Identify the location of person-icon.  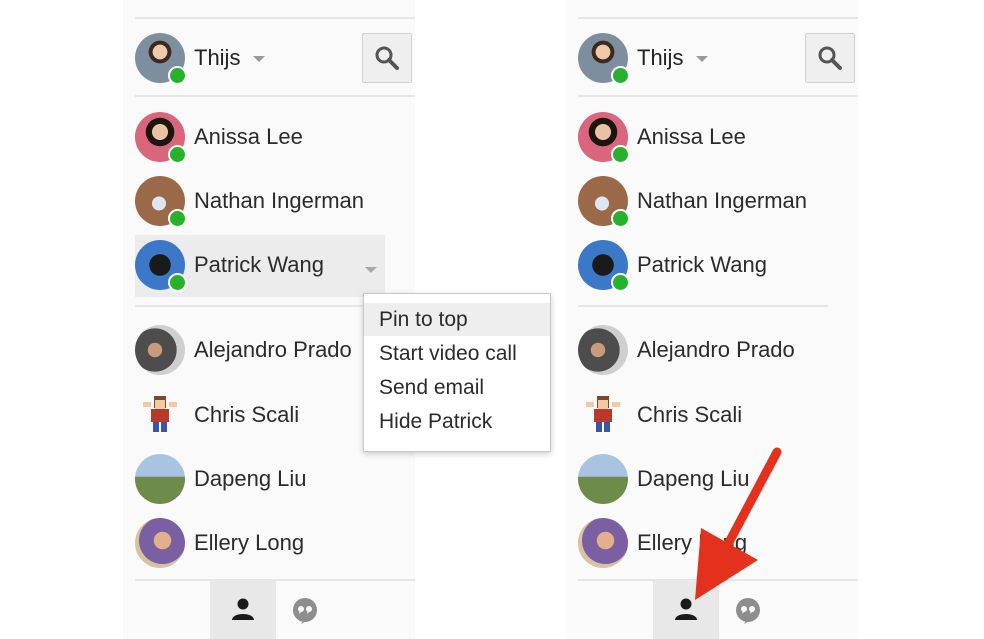
(243, 609).